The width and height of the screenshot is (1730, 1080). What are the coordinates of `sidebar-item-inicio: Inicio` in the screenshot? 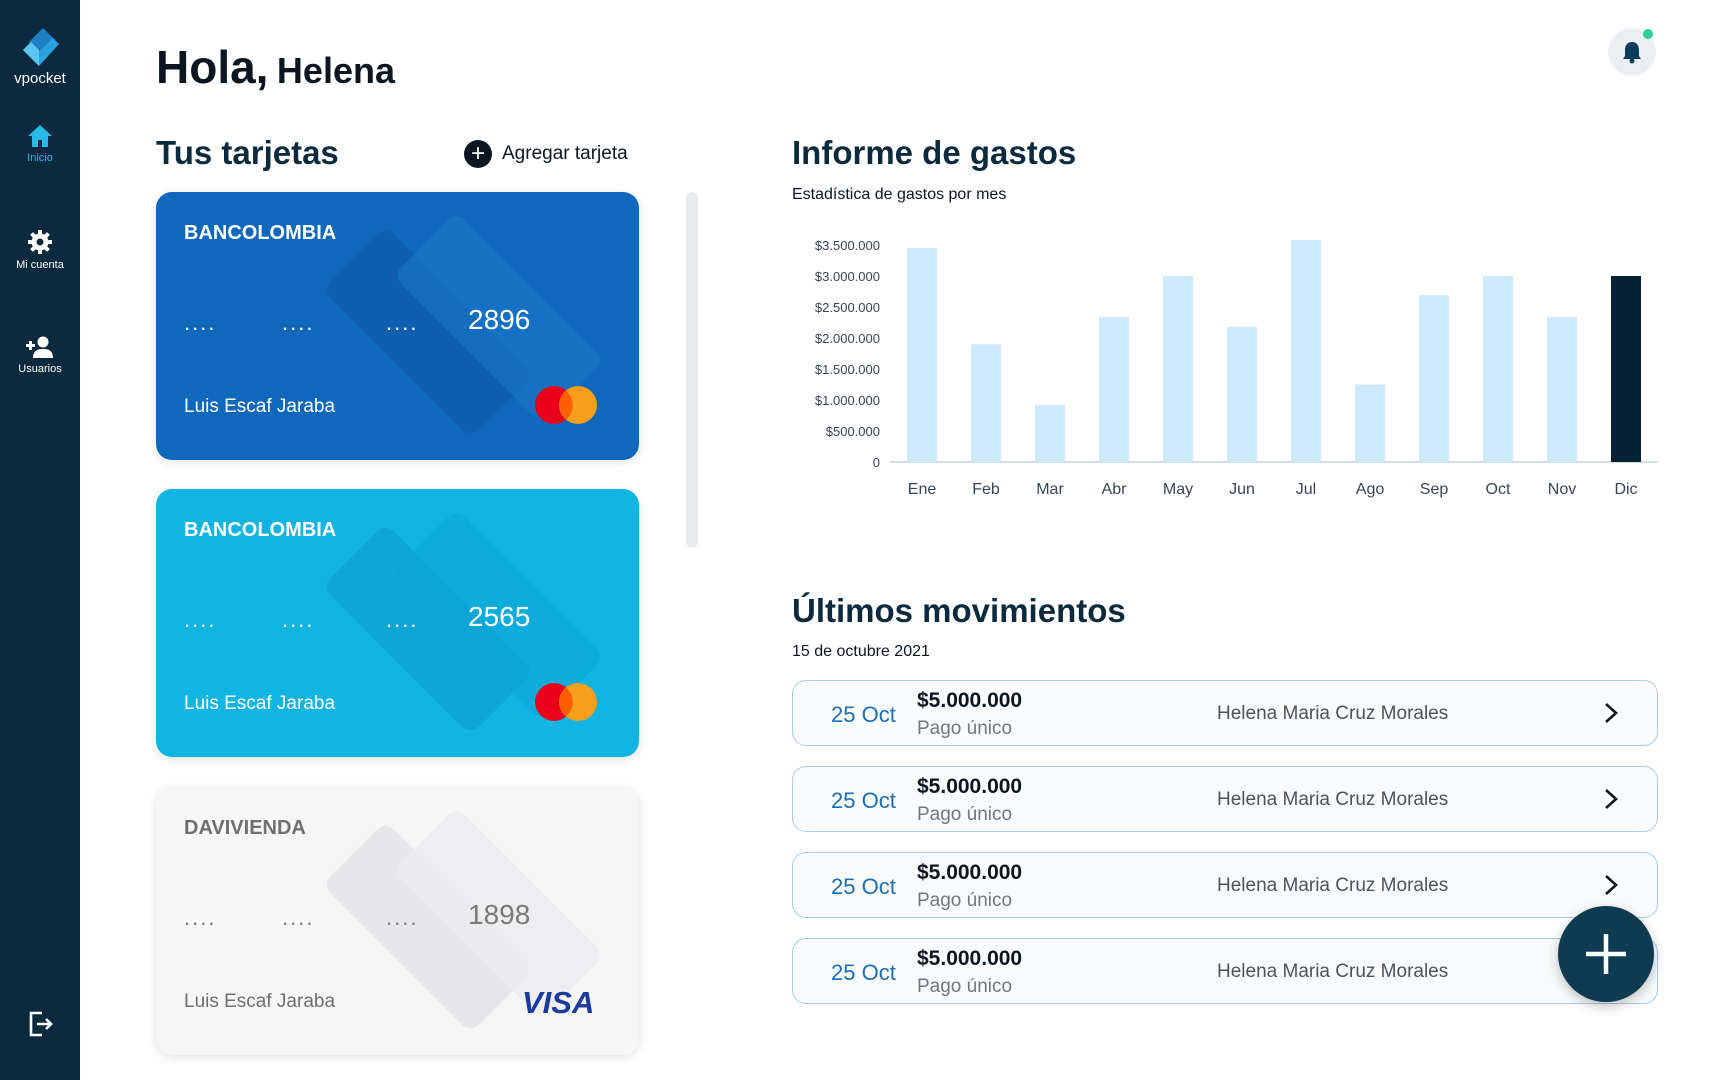 It's located at (40, 144).